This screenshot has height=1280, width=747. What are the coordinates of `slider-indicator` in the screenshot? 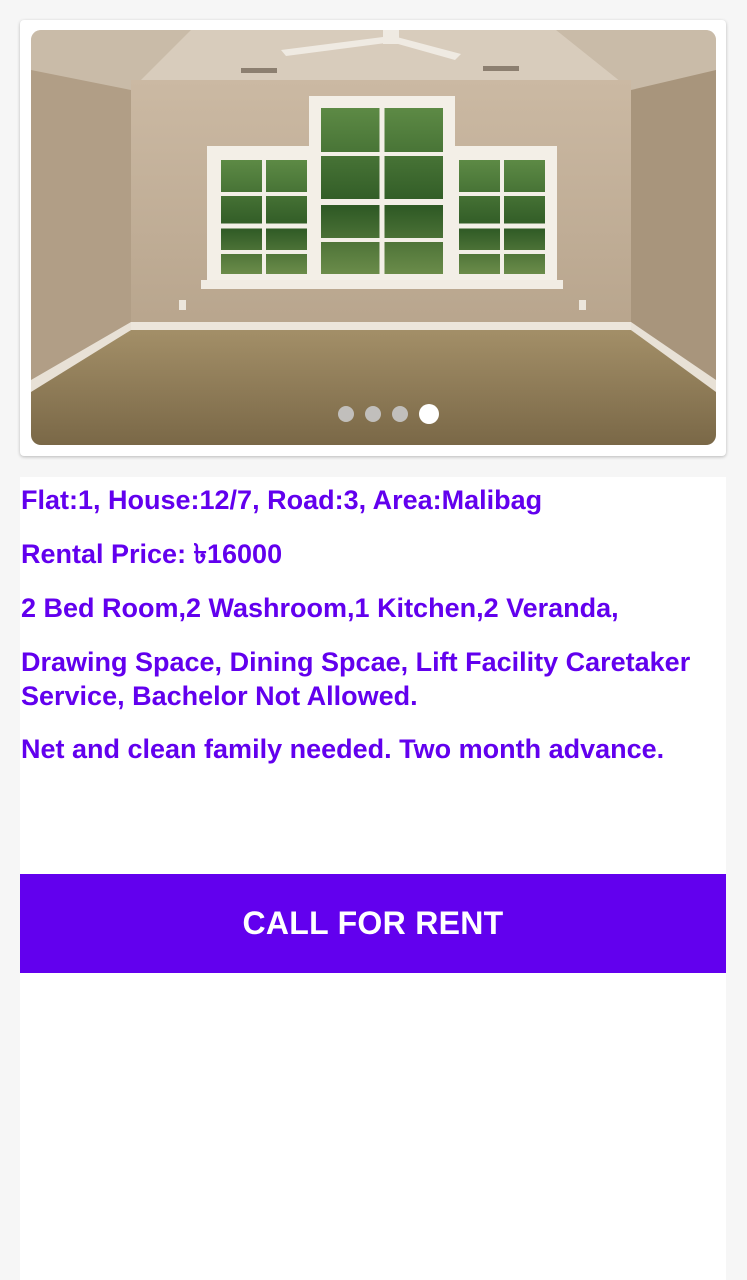 It's located at (373, 414).